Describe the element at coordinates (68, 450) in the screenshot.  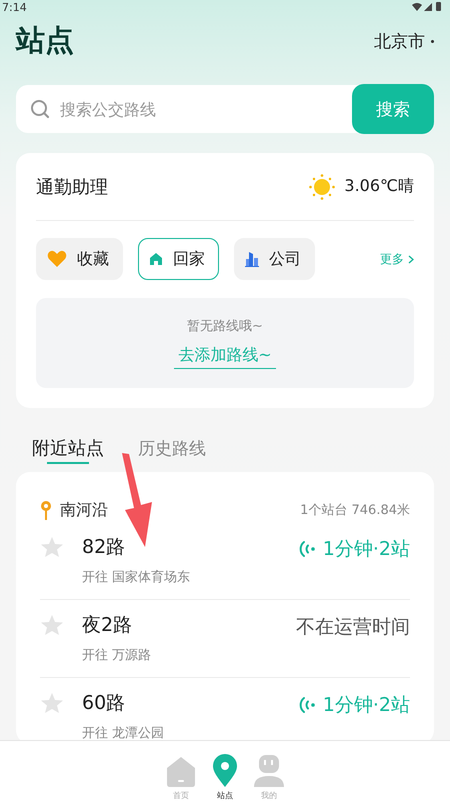
I see `tab: 附近站点` at that location.